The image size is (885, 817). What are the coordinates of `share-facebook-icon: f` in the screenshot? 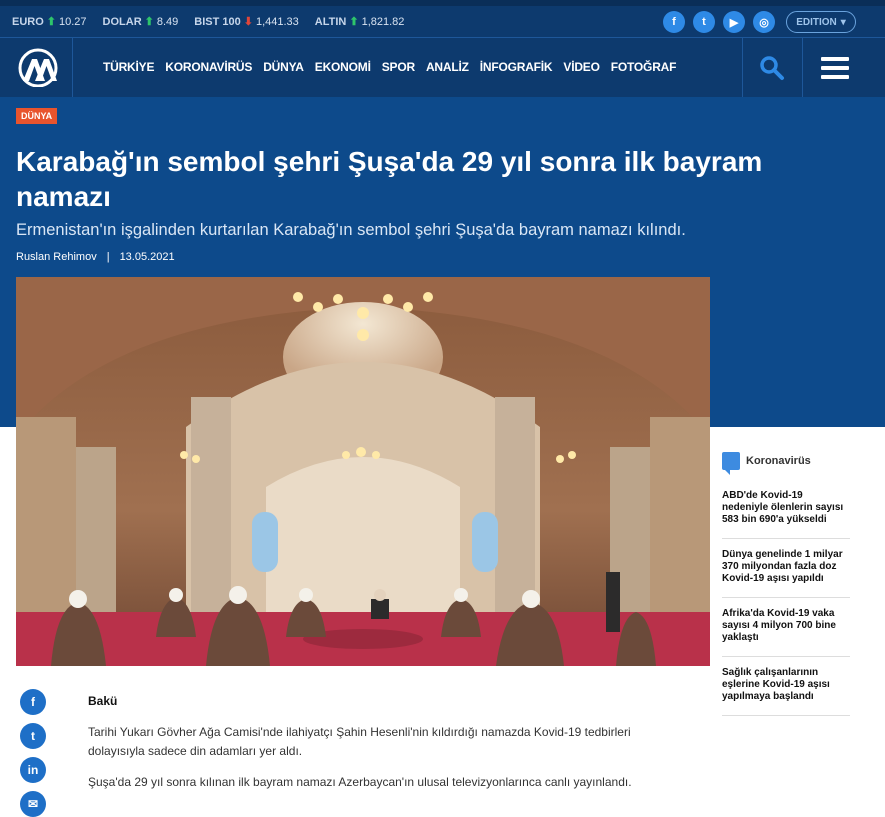 It's located at (33, 702).